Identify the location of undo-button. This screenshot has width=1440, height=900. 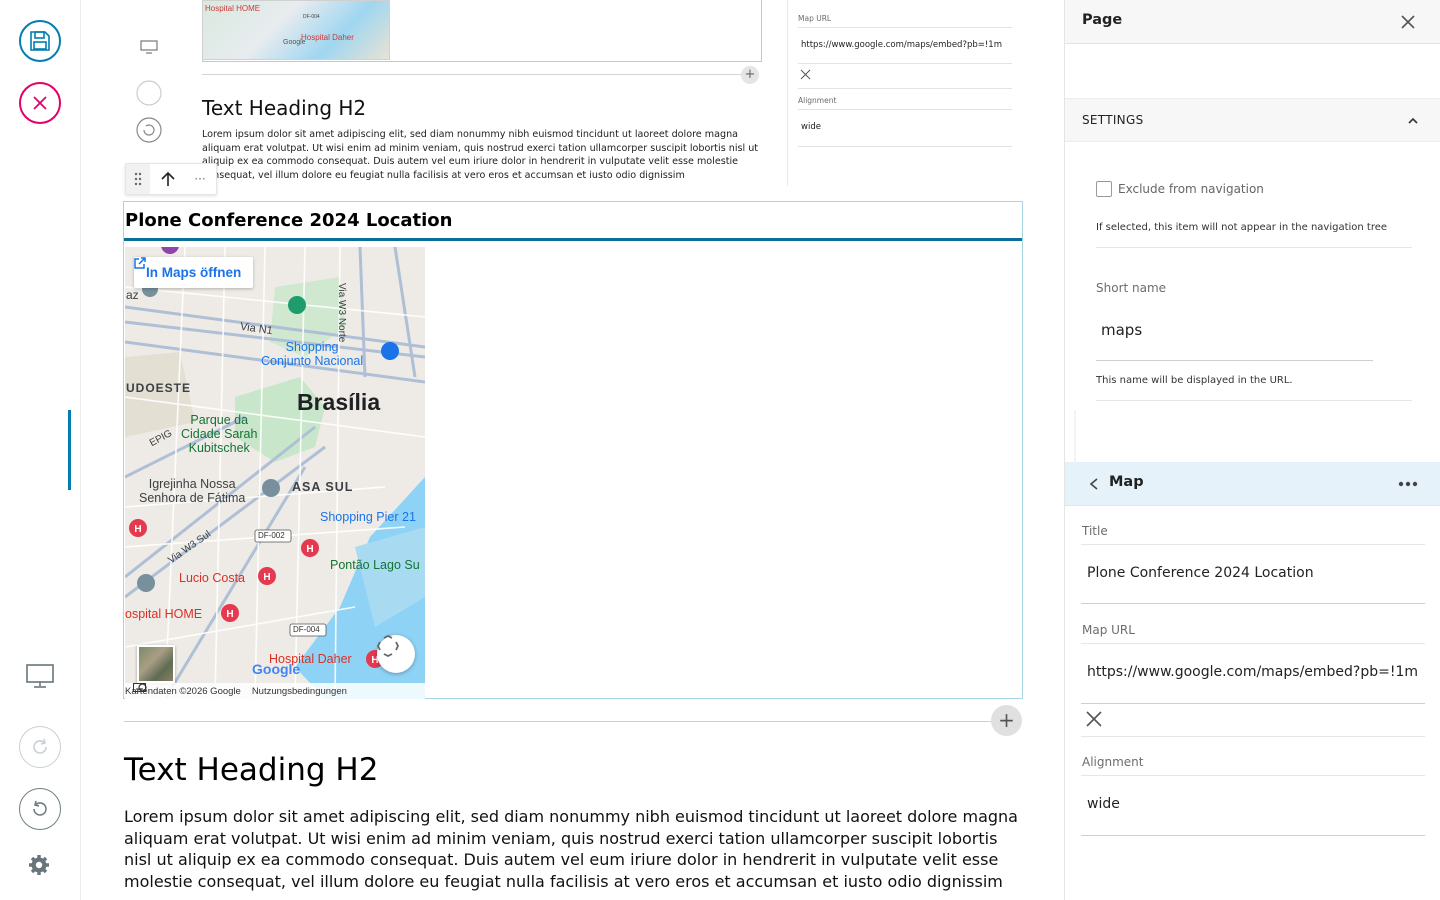
(40, 809).